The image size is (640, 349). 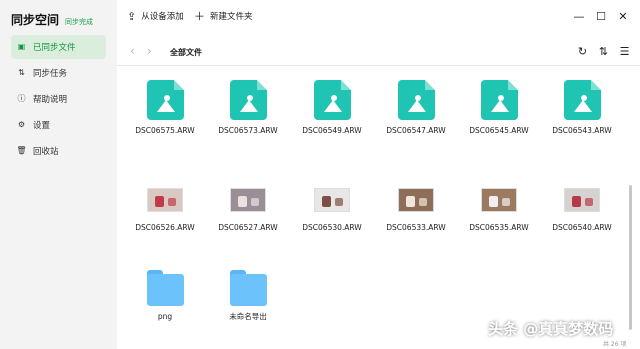 I want to click on info-icon: ⓘ, so click(x=21, y=98).